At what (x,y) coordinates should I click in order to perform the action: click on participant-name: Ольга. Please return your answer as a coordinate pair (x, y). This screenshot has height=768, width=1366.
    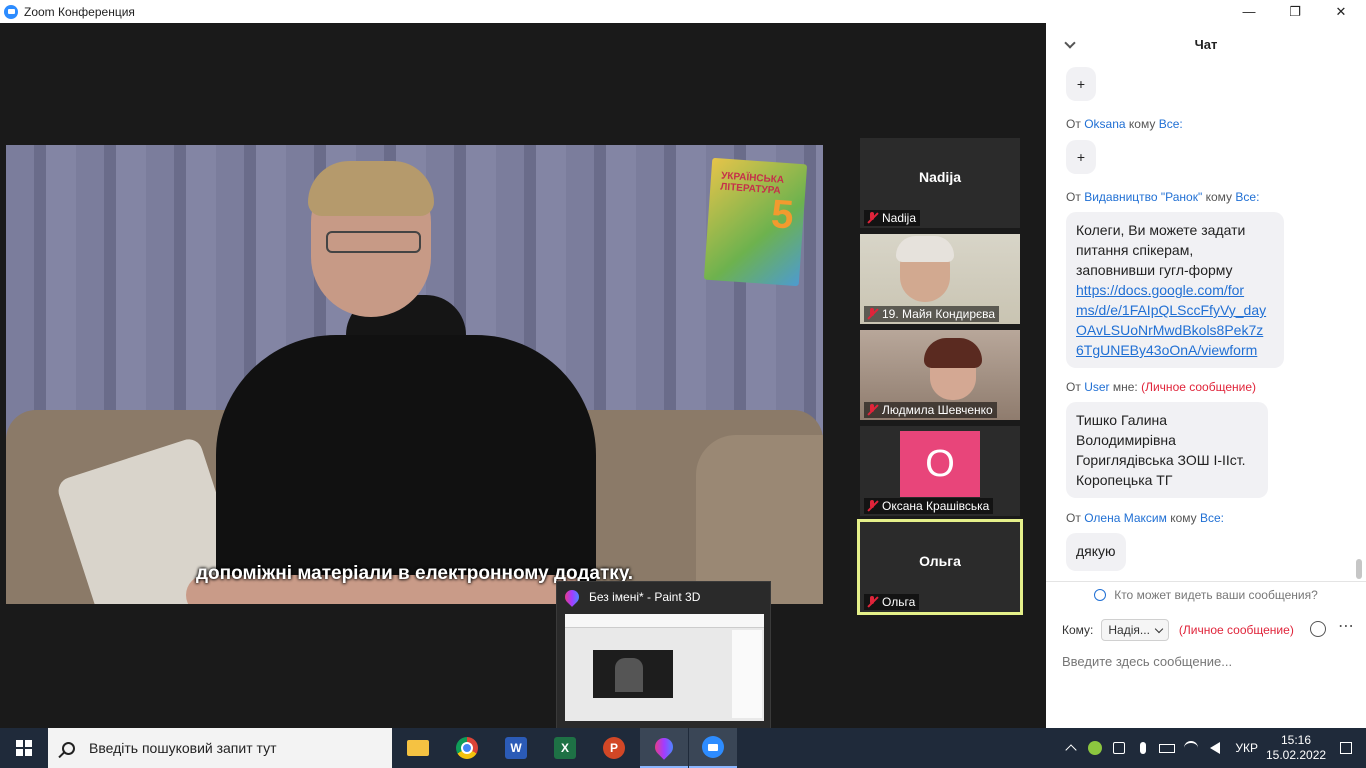
    Looking at the image, I should click on (899, 602).